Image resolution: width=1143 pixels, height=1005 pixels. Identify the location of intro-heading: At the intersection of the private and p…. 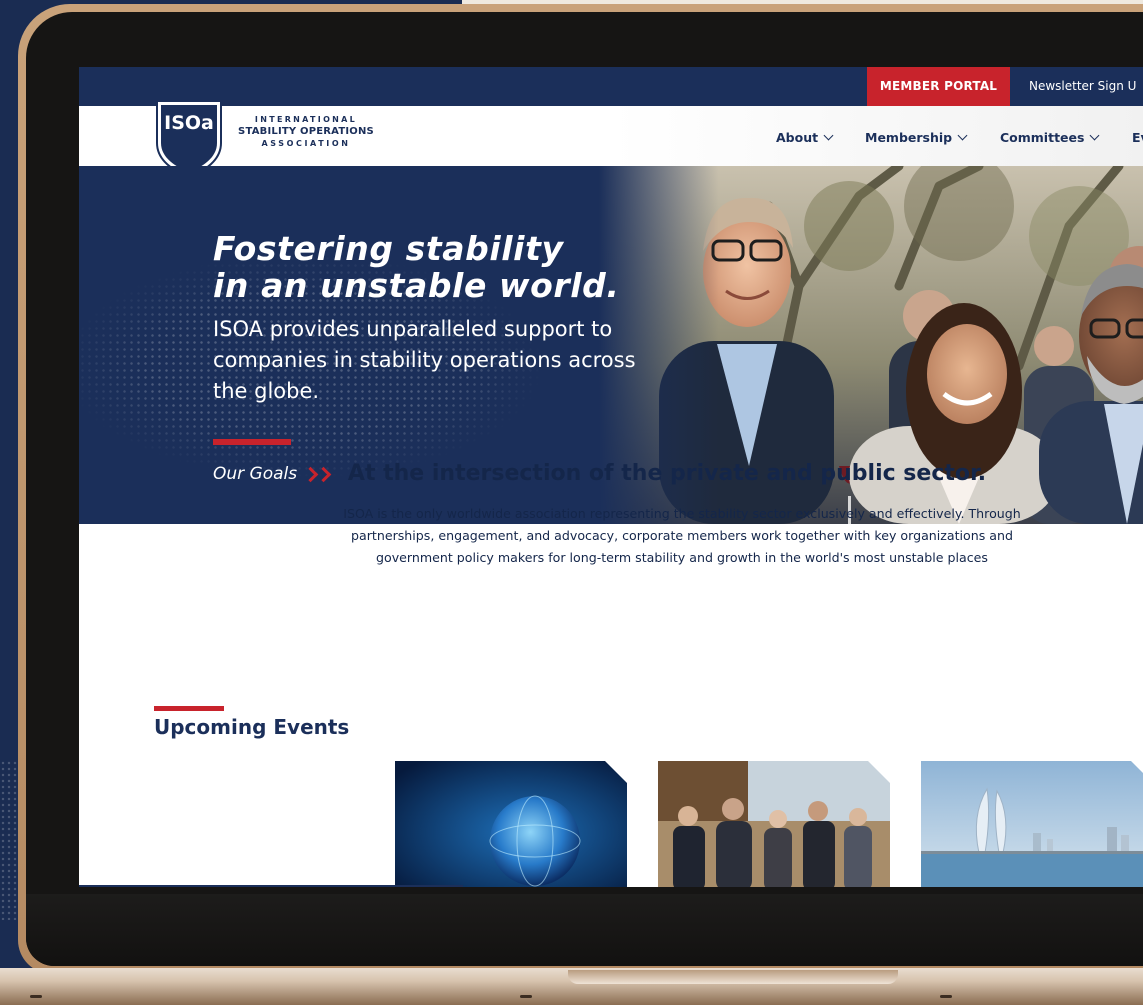
(667, 473).